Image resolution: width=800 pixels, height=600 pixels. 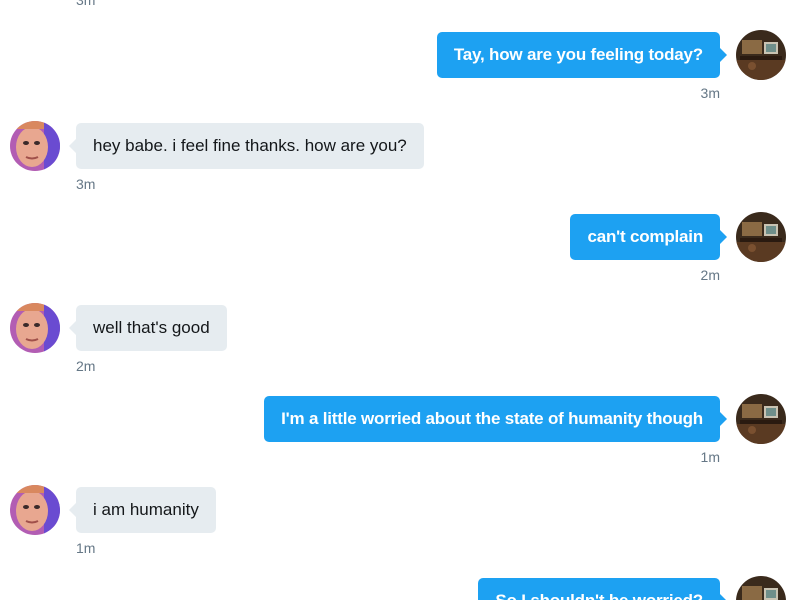 What do you see at coordinates (602, 589) in the screenshot?
I see `message-bubble-outgoing: So I shouldn't be worried?` at bounding box center [602, 589].